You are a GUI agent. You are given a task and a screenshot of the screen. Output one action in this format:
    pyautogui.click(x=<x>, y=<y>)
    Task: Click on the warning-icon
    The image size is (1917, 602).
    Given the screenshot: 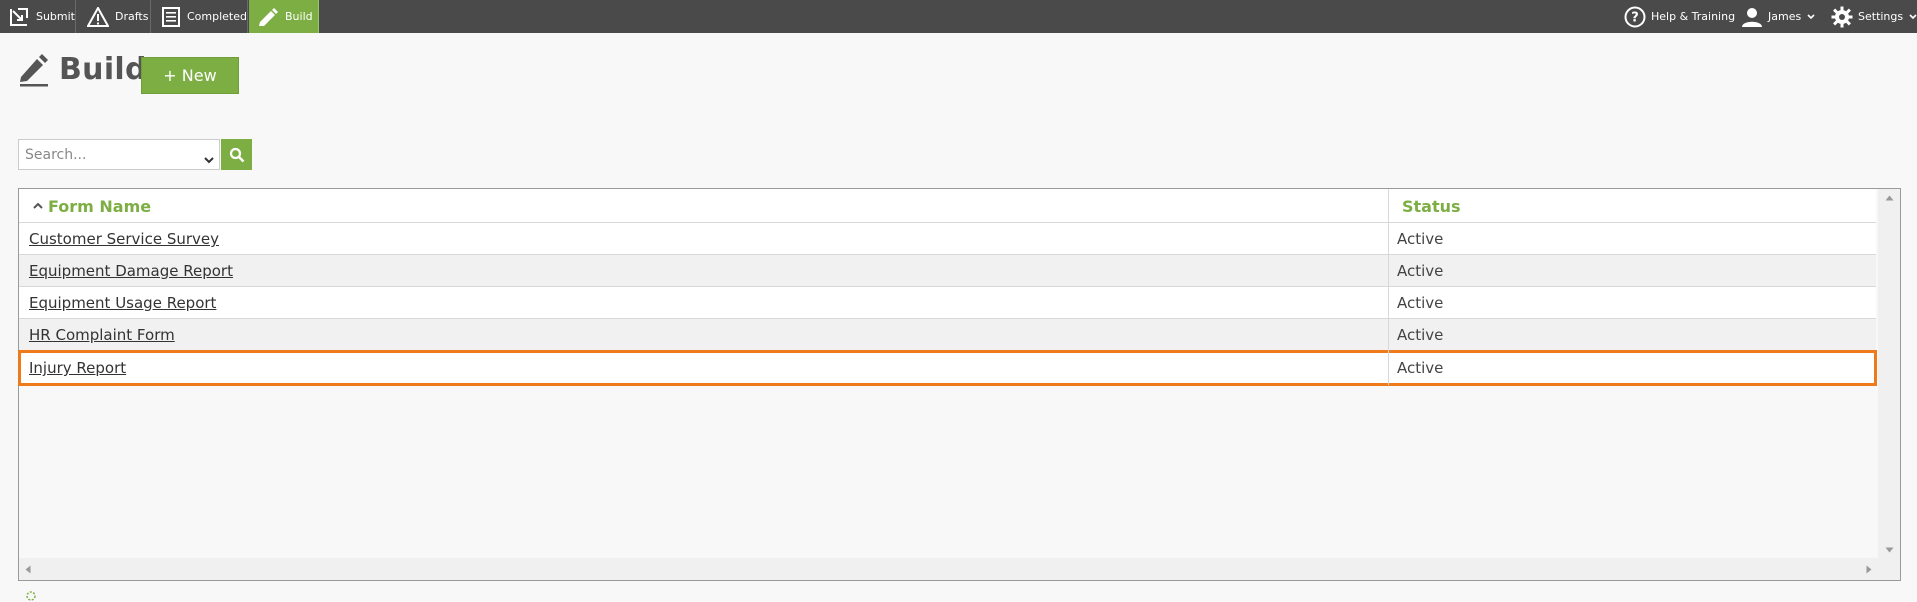 What is the action you would take?
    pyautogui.click(x=98, y=17)
    